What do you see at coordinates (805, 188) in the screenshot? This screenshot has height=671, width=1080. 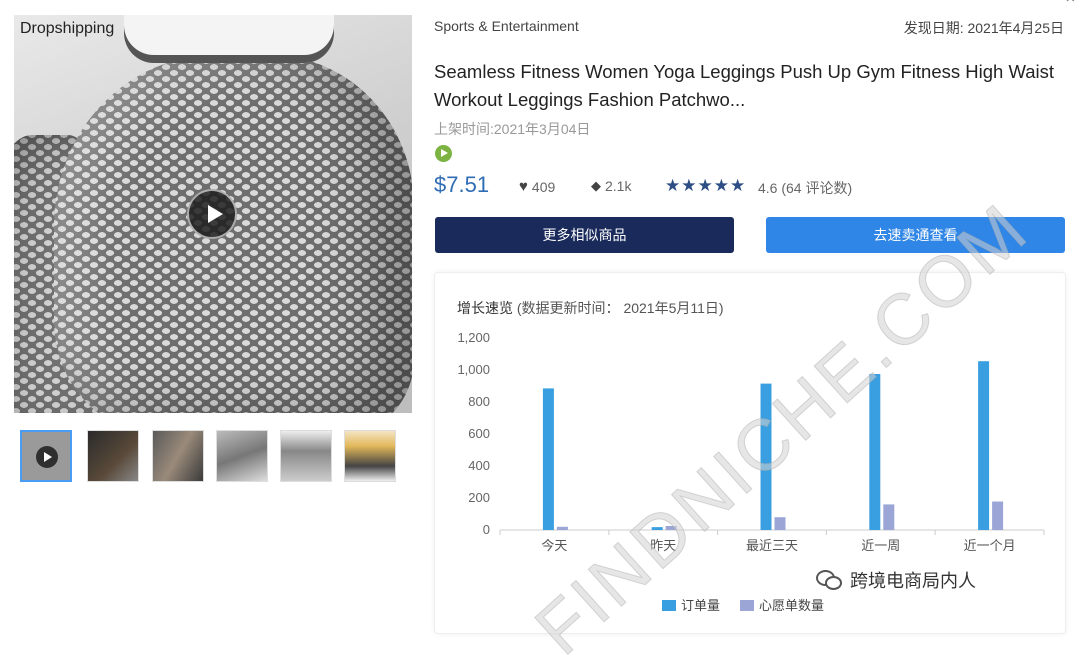 I see `rating-text: 4.6 (64 评论数)` at bounding box center [805, 188].